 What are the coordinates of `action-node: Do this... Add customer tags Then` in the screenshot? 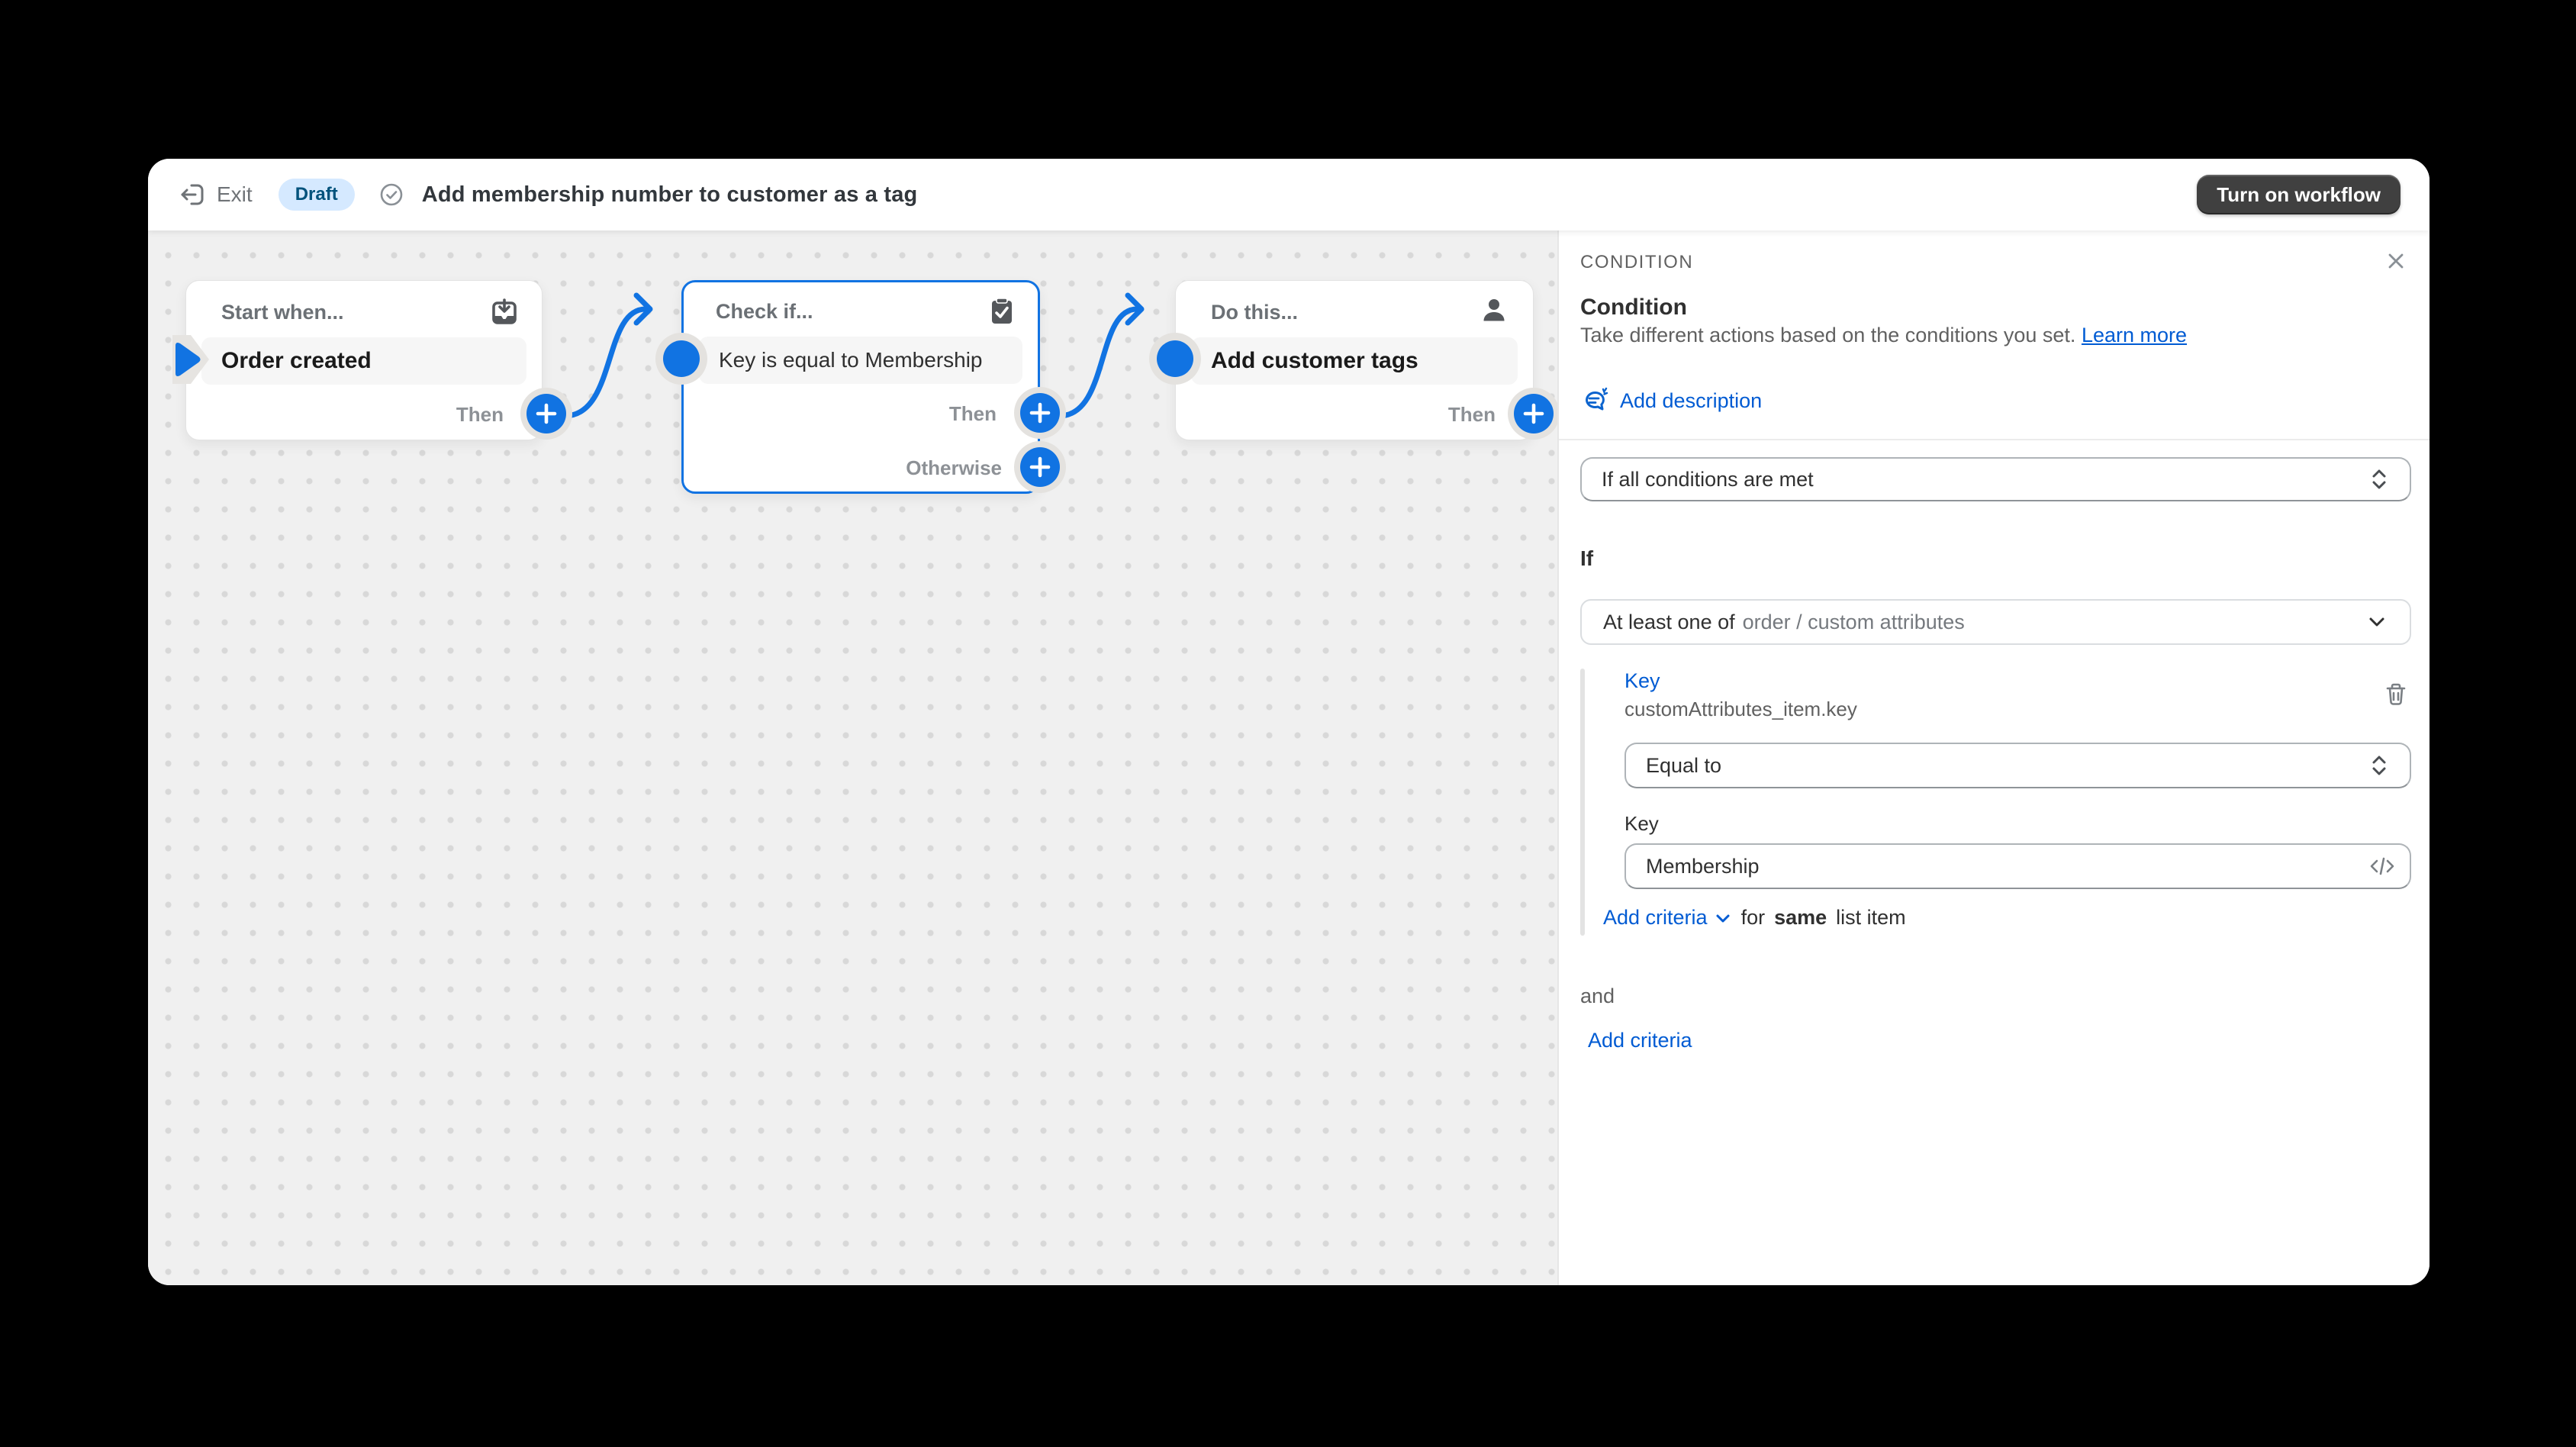 It's located at (1353, 360).